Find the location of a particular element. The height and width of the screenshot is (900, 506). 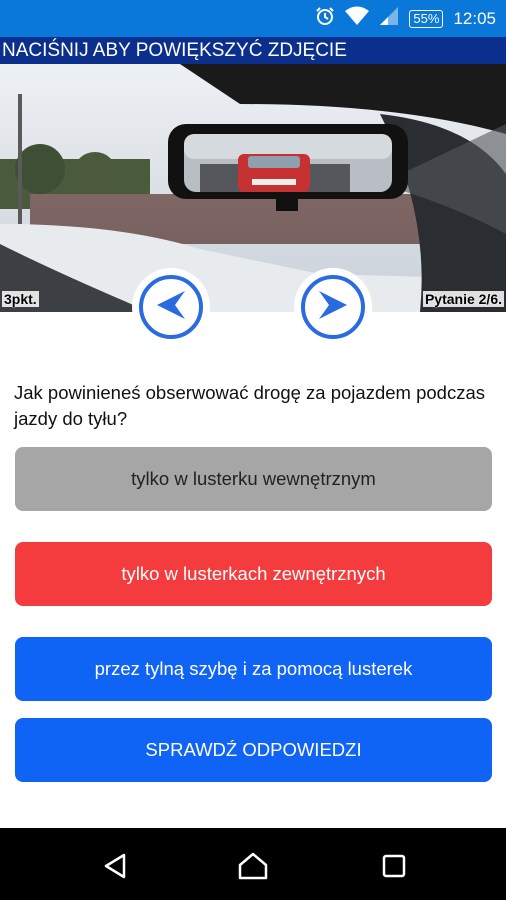

question-counter: Pytanie 2/6. is located at coordinates (463, 299).